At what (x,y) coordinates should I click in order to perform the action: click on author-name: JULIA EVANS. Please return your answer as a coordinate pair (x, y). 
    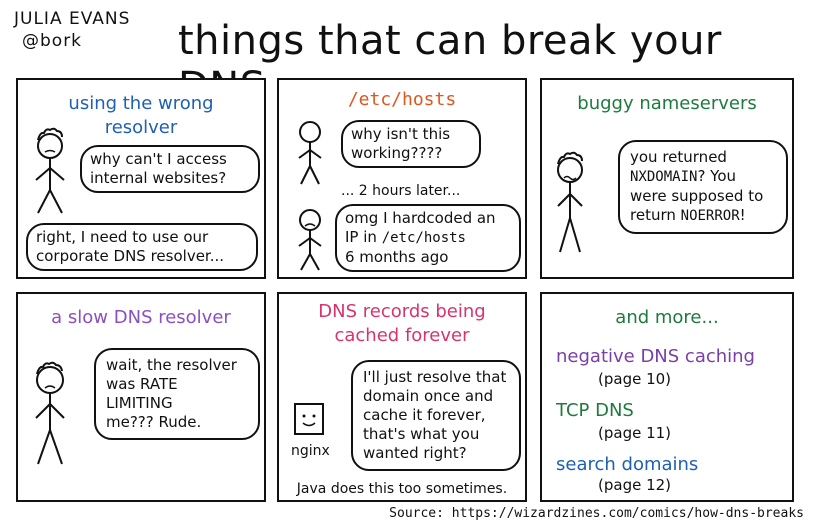
    Looking at the image, I should click on (72, 19).